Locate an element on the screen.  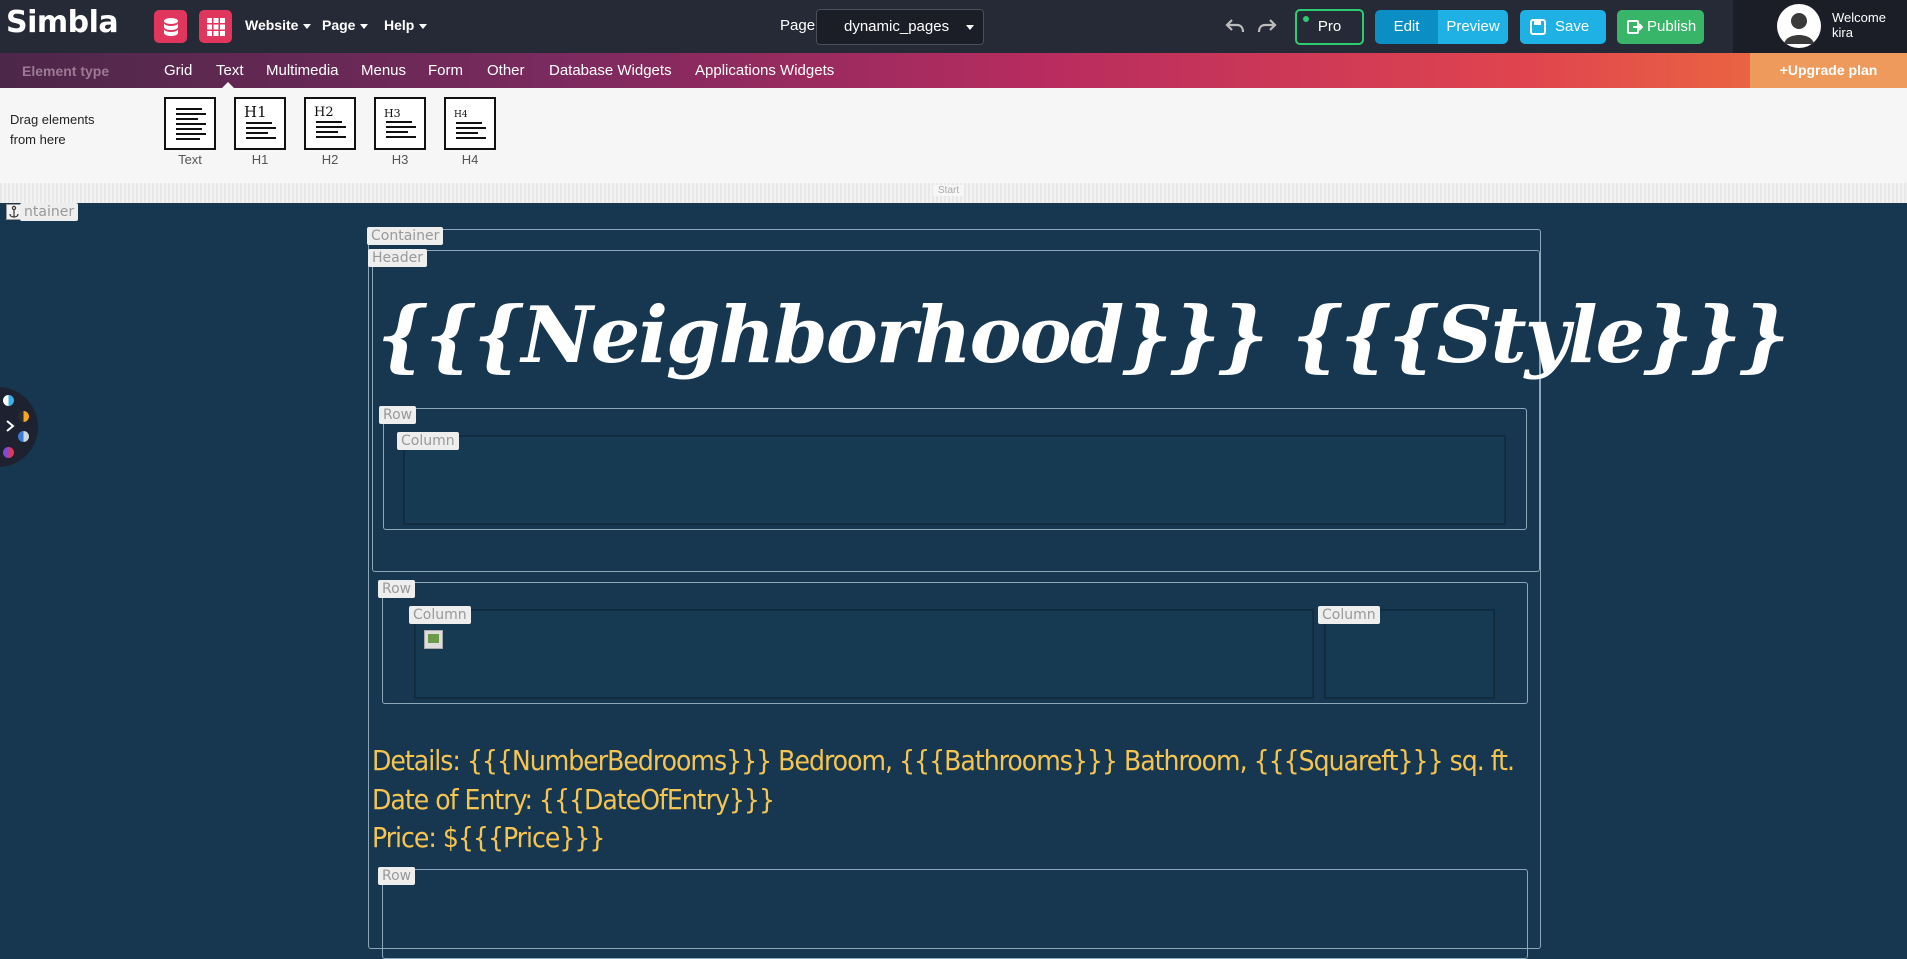
menu-page-label: Page is located at coordinates (339, 25).